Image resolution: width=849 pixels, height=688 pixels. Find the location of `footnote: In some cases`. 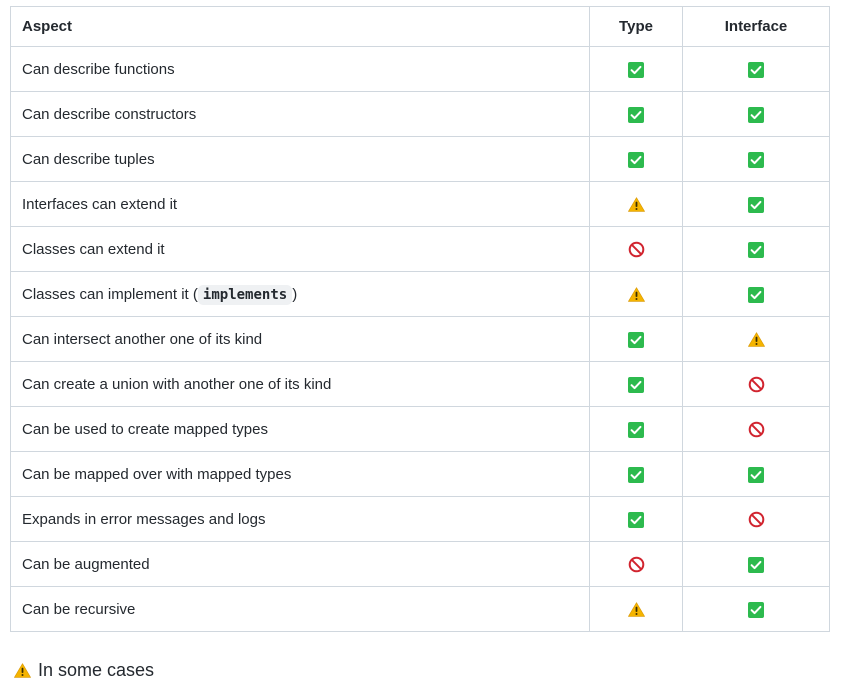

footnote: In some cases is located at coordinates (84, 670).